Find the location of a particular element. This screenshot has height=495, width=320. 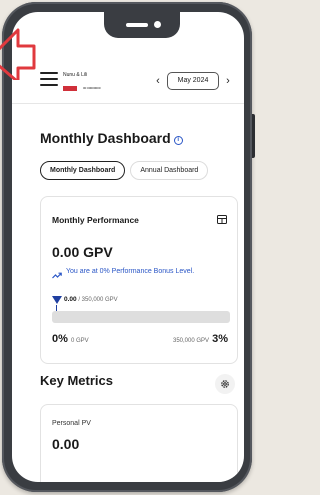

metric-card-personal-pv: Personal PV 0.00 is located at coordinates (139, 443).